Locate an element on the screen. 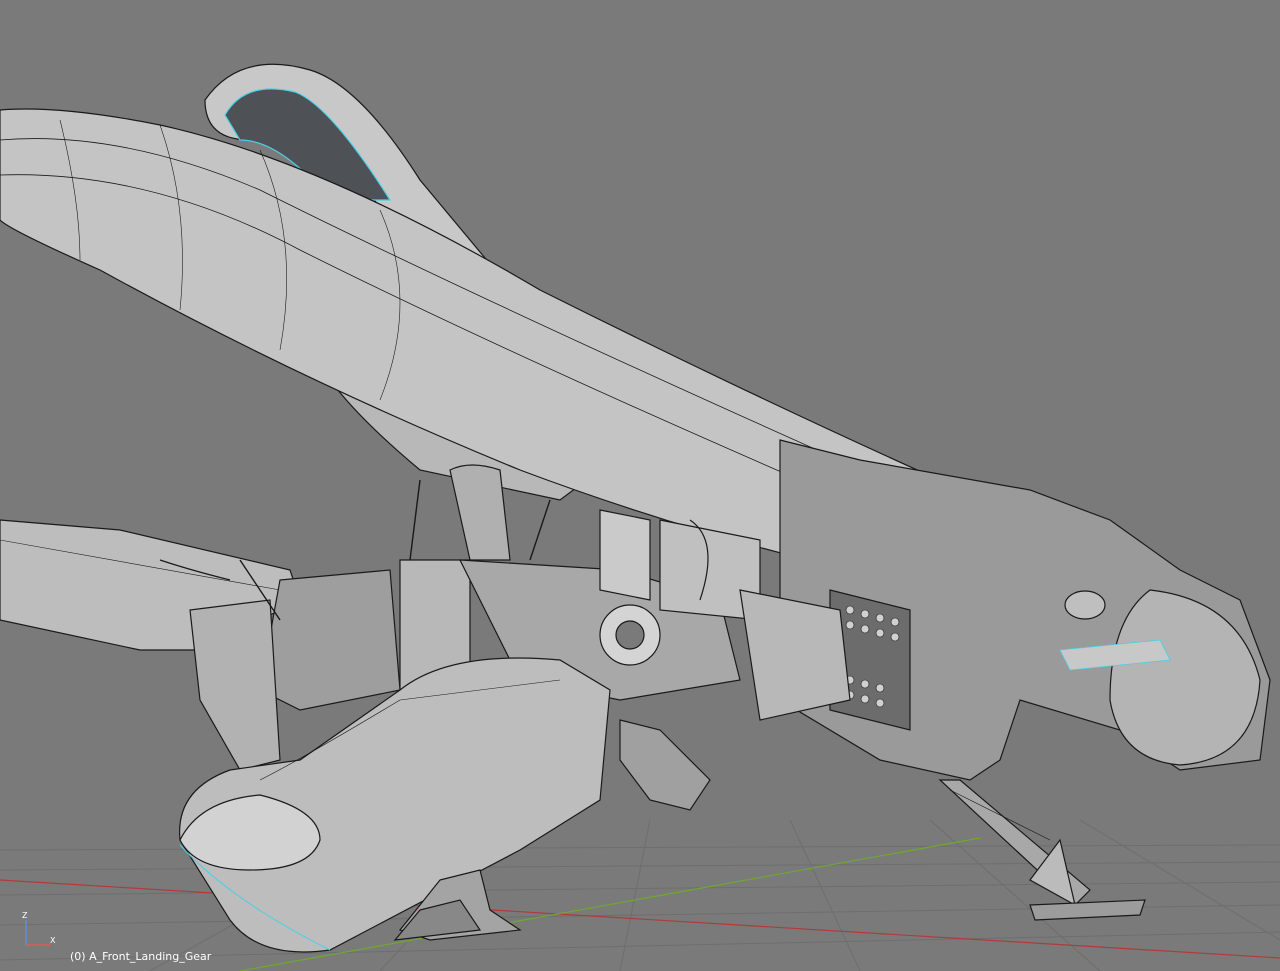 This screenshot has height=971, width=1280. axis-gizmo: Z X is located at coordinates (40, 930).